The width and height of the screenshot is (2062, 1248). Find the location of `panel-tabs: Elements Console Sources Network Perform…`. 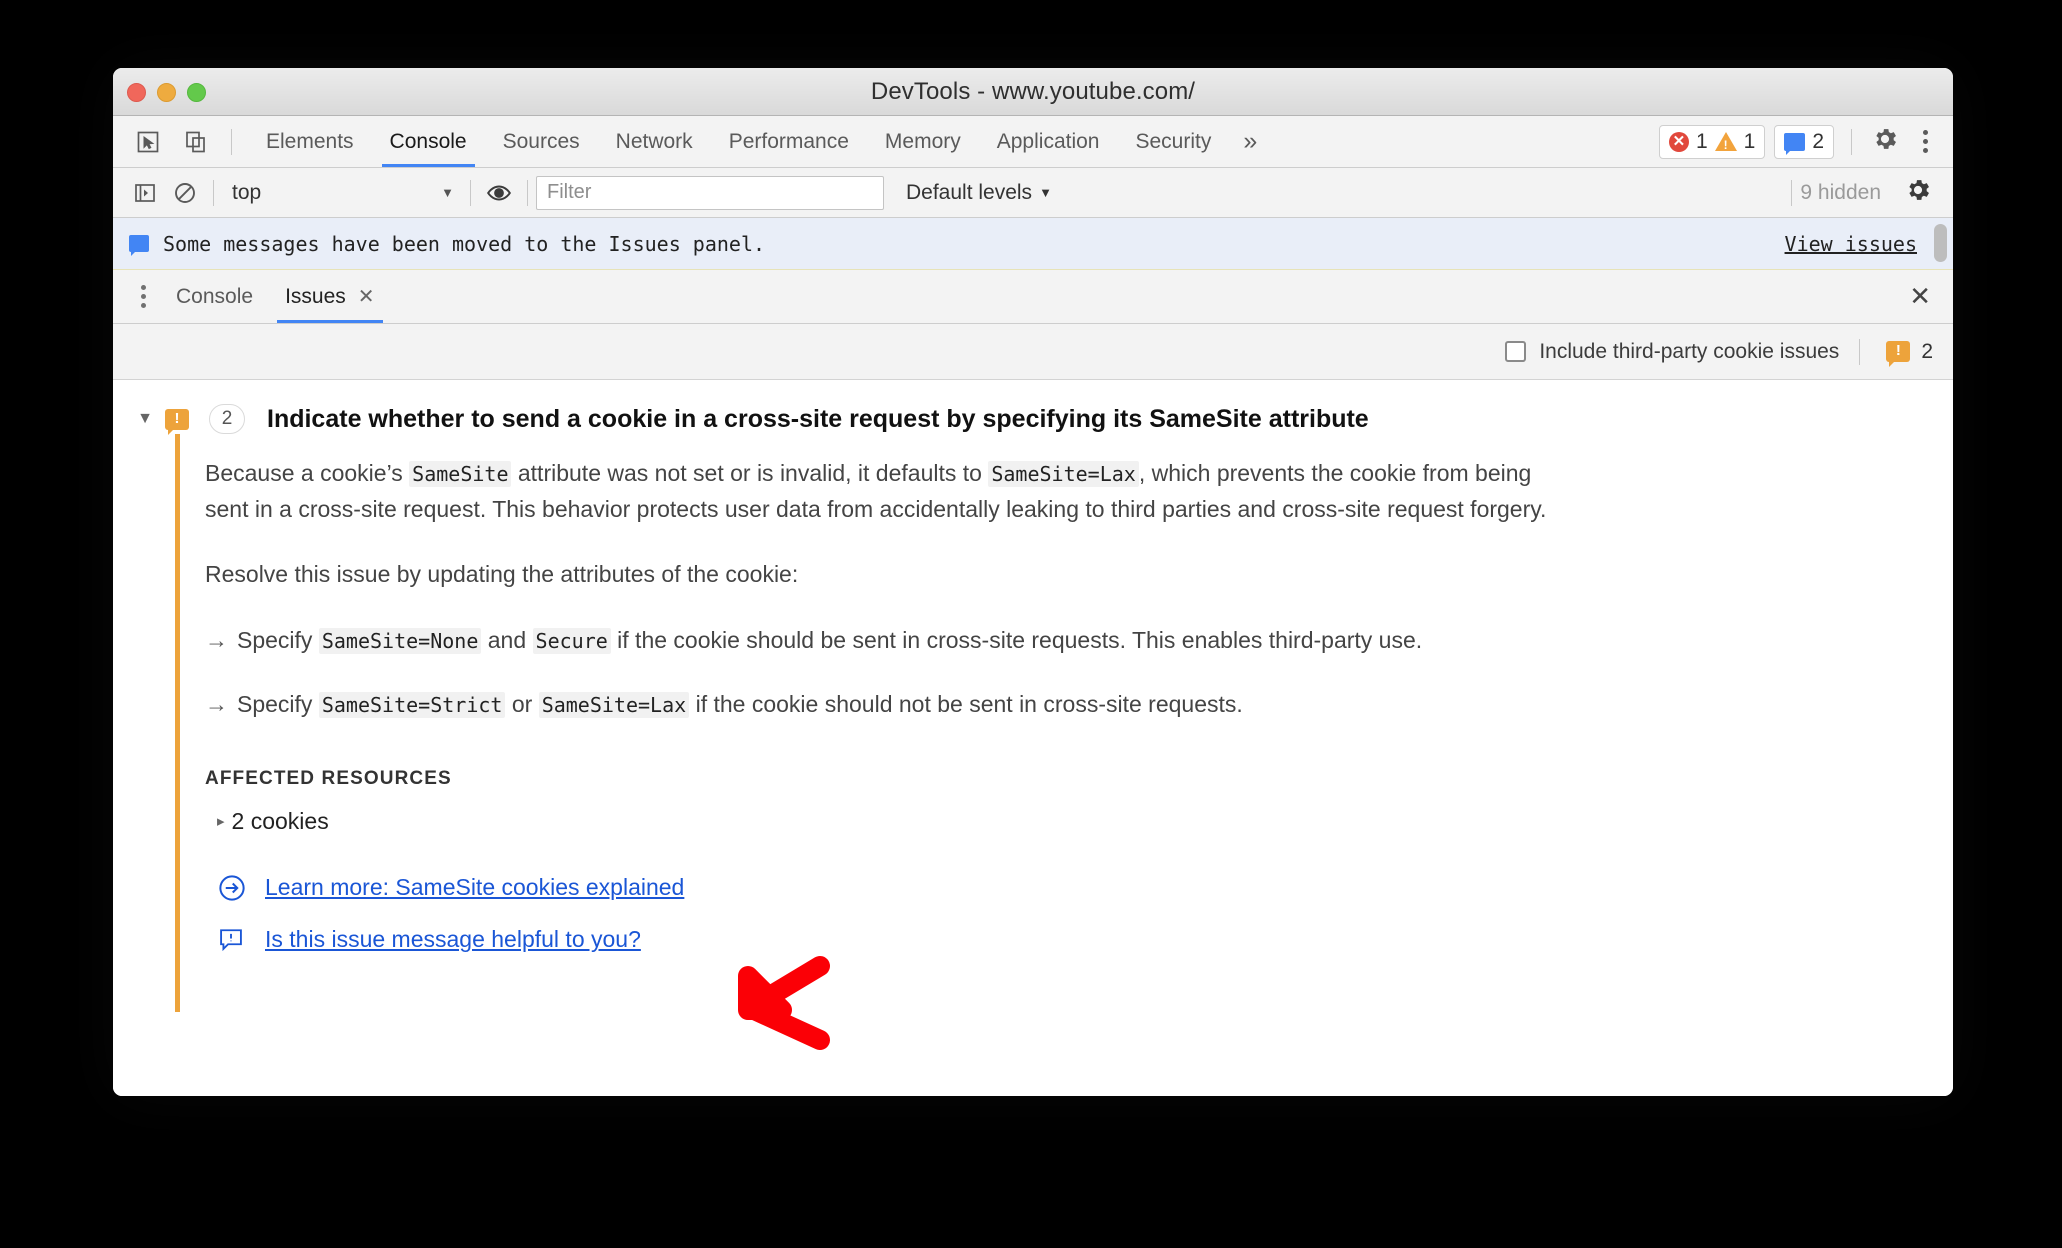

panel-tabs: Elements Console Sources Network Perform… is located at coordinates (759, 141).